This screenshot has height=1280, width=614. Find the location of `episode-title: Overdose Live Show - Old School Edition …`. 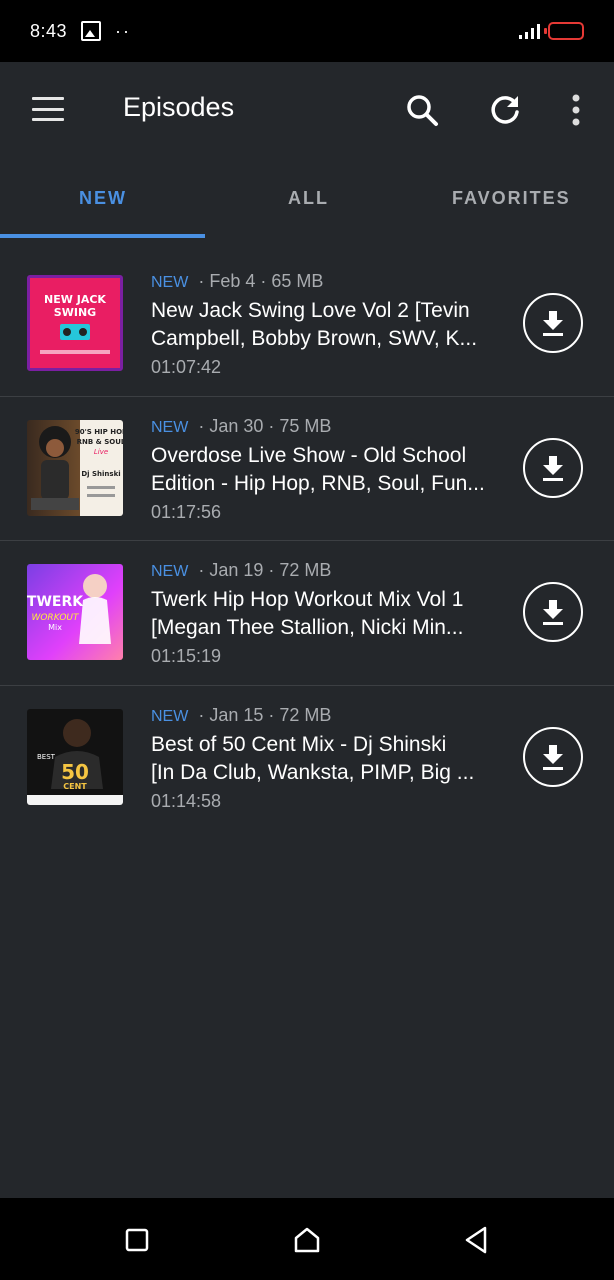

episode-title: Overdose Live Show - Old School Edition … is located at coordinates (326, 470).